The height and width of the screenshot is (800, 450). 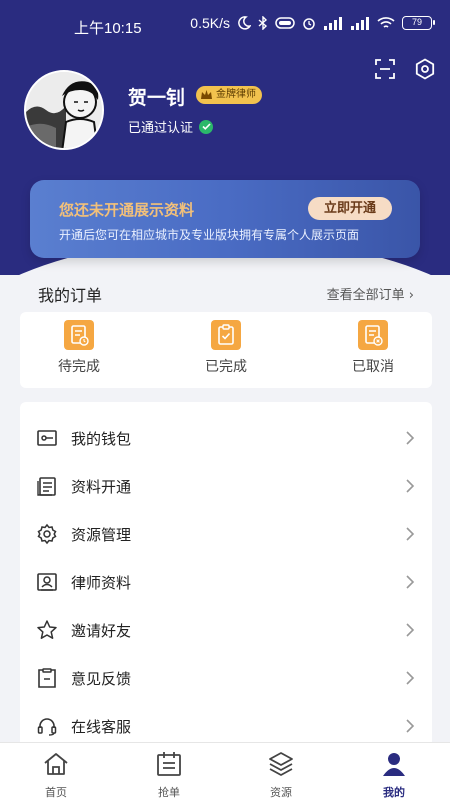 What do you see at coordinates (226, 678) in the screenshot?
I see `menu-item-feedback: 意见反馈` at bounding box center [226, 678].